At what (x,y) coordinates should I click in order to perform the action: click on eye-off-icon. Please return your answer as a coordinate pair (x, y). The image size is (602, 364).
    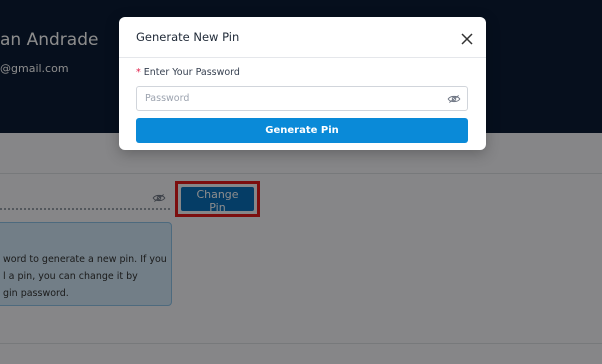
    Looking at the image, I should click on (454, 99).